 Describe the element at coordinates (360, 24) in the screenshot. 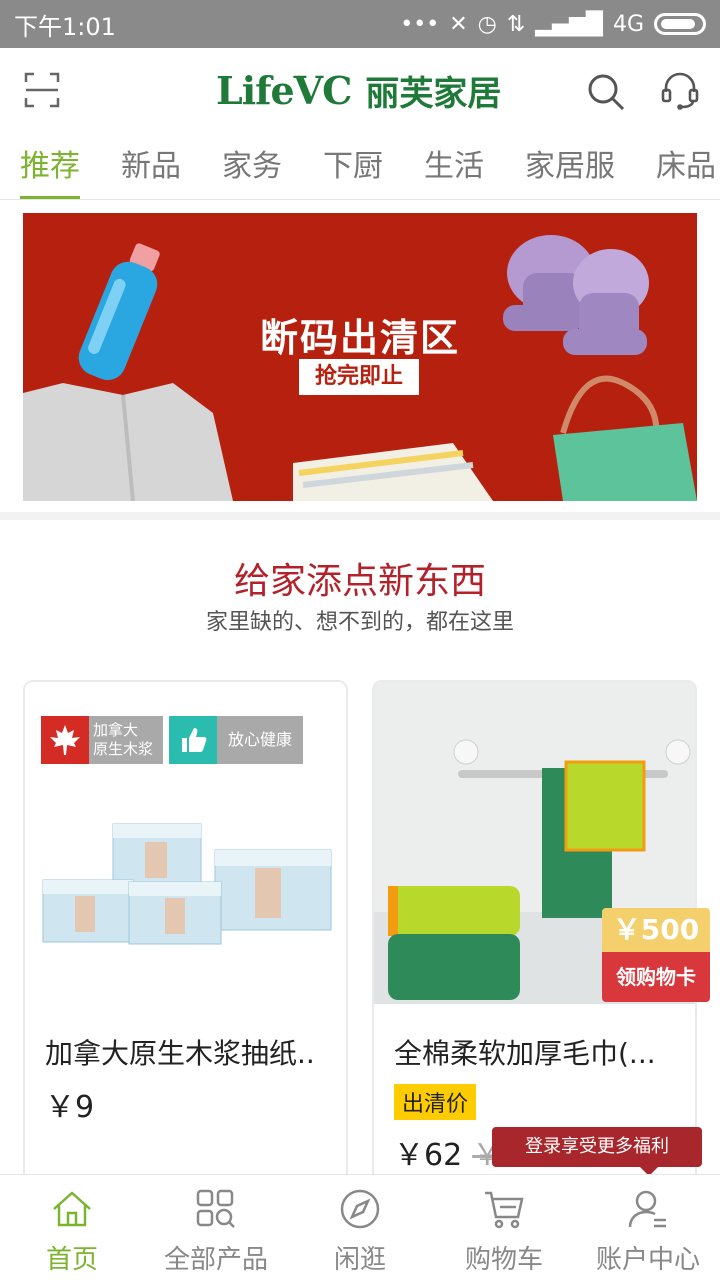

I see `status-bar: 下午1:01 ••• ✕ ◷ ⇅ ▂▄▆█ 4G` at that location.